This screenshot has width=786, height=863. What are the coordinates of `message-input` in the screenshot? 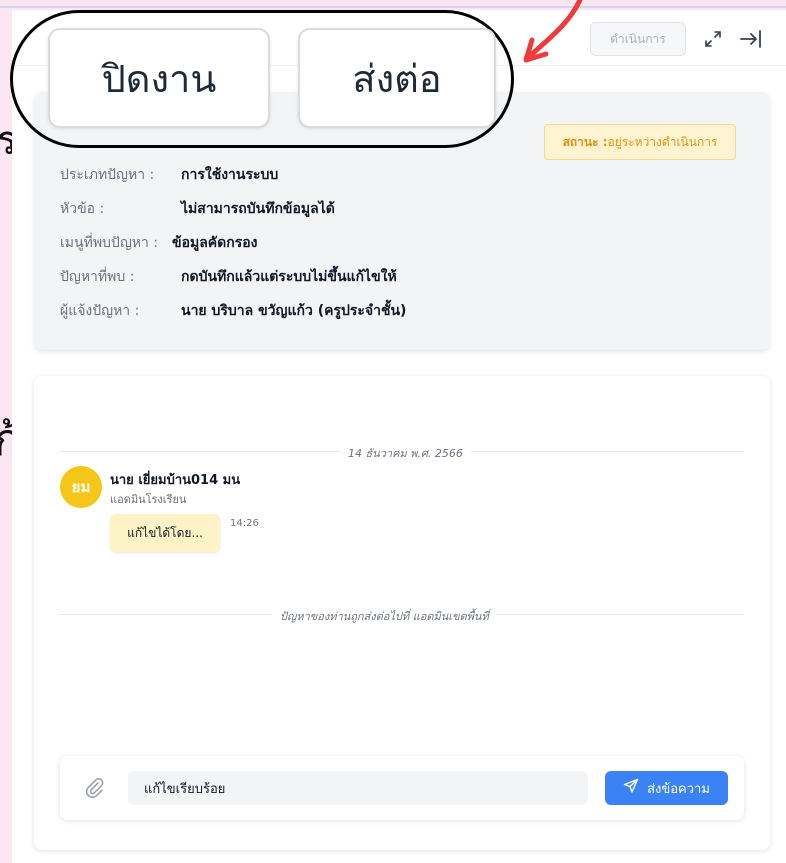 It's located at (358, 788).